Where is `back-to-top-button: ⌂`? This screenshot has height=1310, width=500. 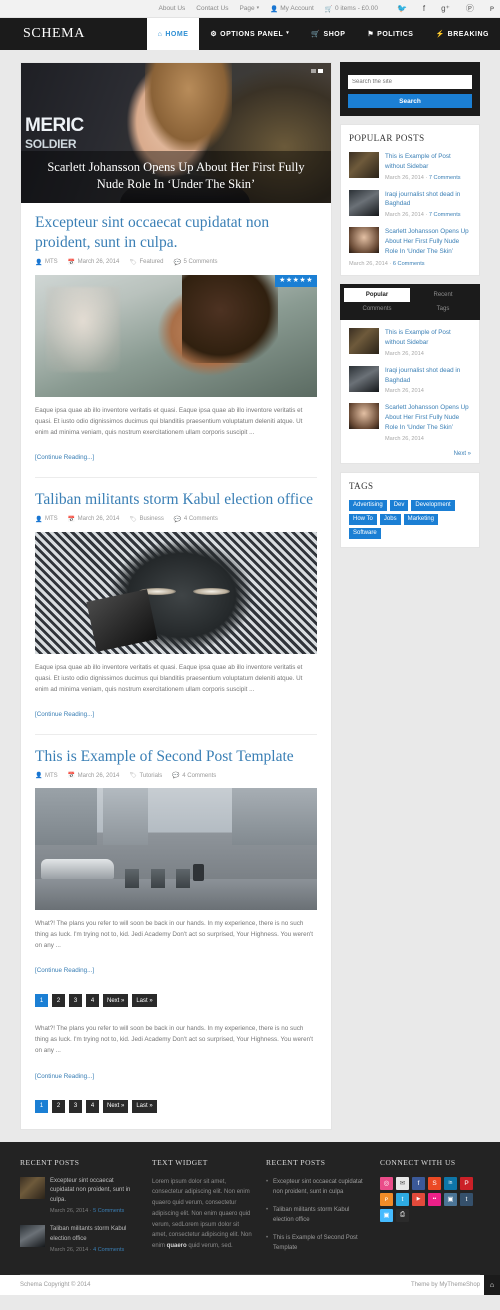 back-to-top-button: ⌂ is located at coordinates (492, 1285).